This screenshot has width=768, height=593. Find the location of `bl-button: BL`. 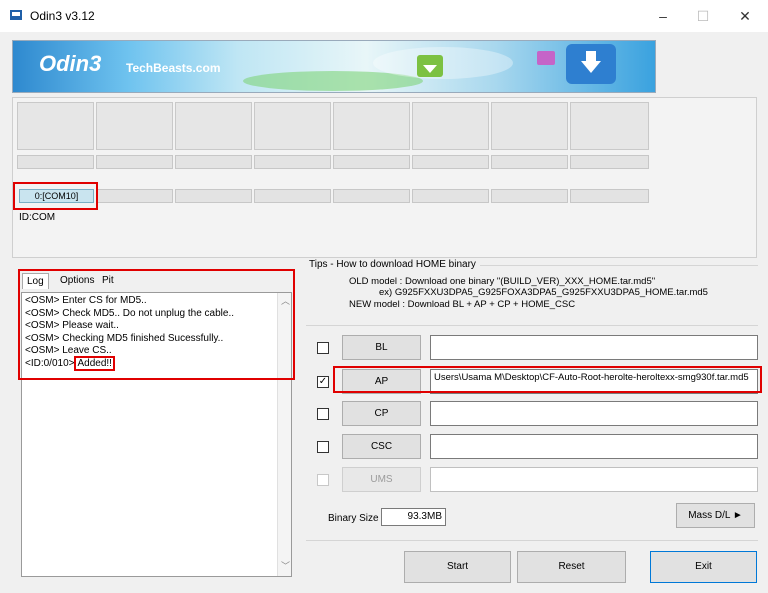

bl-button: BL is located at coordinates (381, 347).